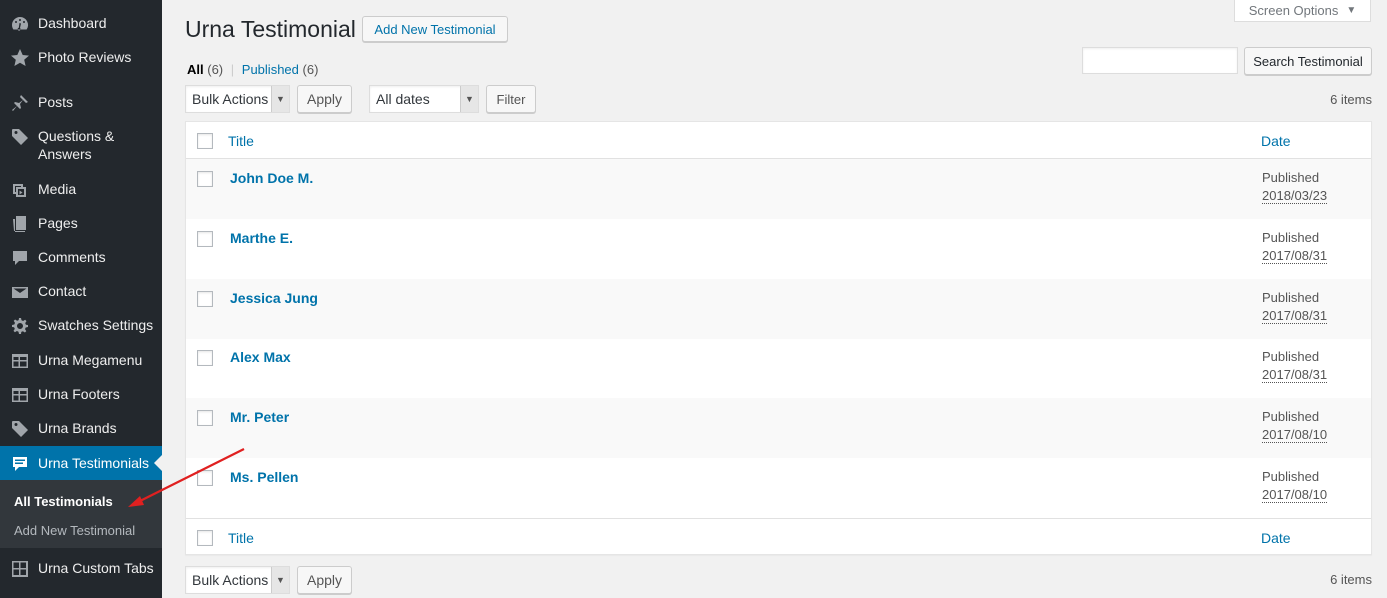 The height and width of the screenshot is (598, 1387). I want to click on sidebar-label-urna-testimonials: Urna Testimonials, so click(94, 463).